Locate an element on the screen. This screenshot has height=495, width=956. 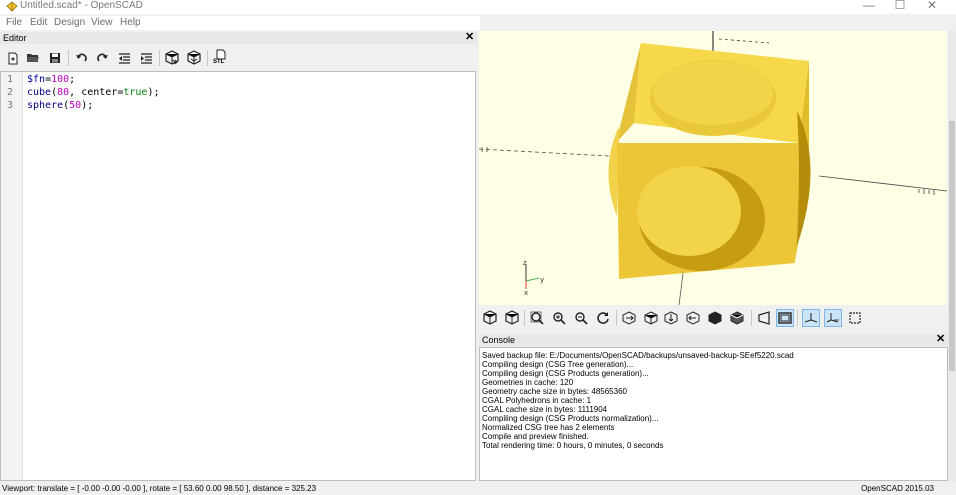
maximize-button: ☐ is located at coordinates (900, 6).